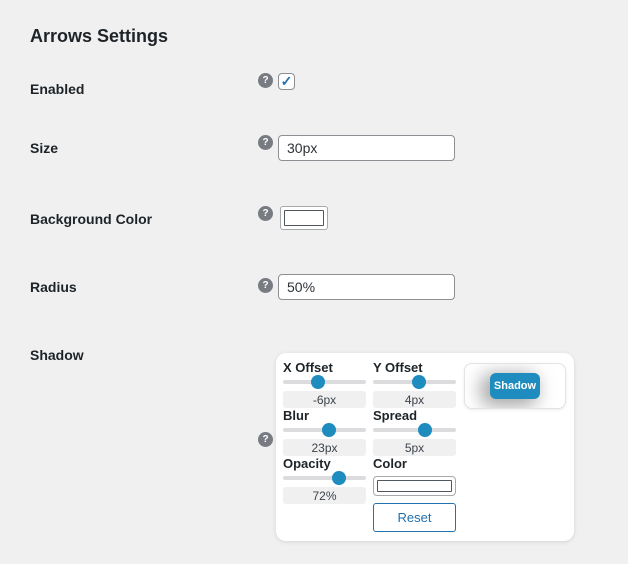 This screenshot has width=628, height=564. I want to click on x-offset-slider-thumb, so click(317, 382).